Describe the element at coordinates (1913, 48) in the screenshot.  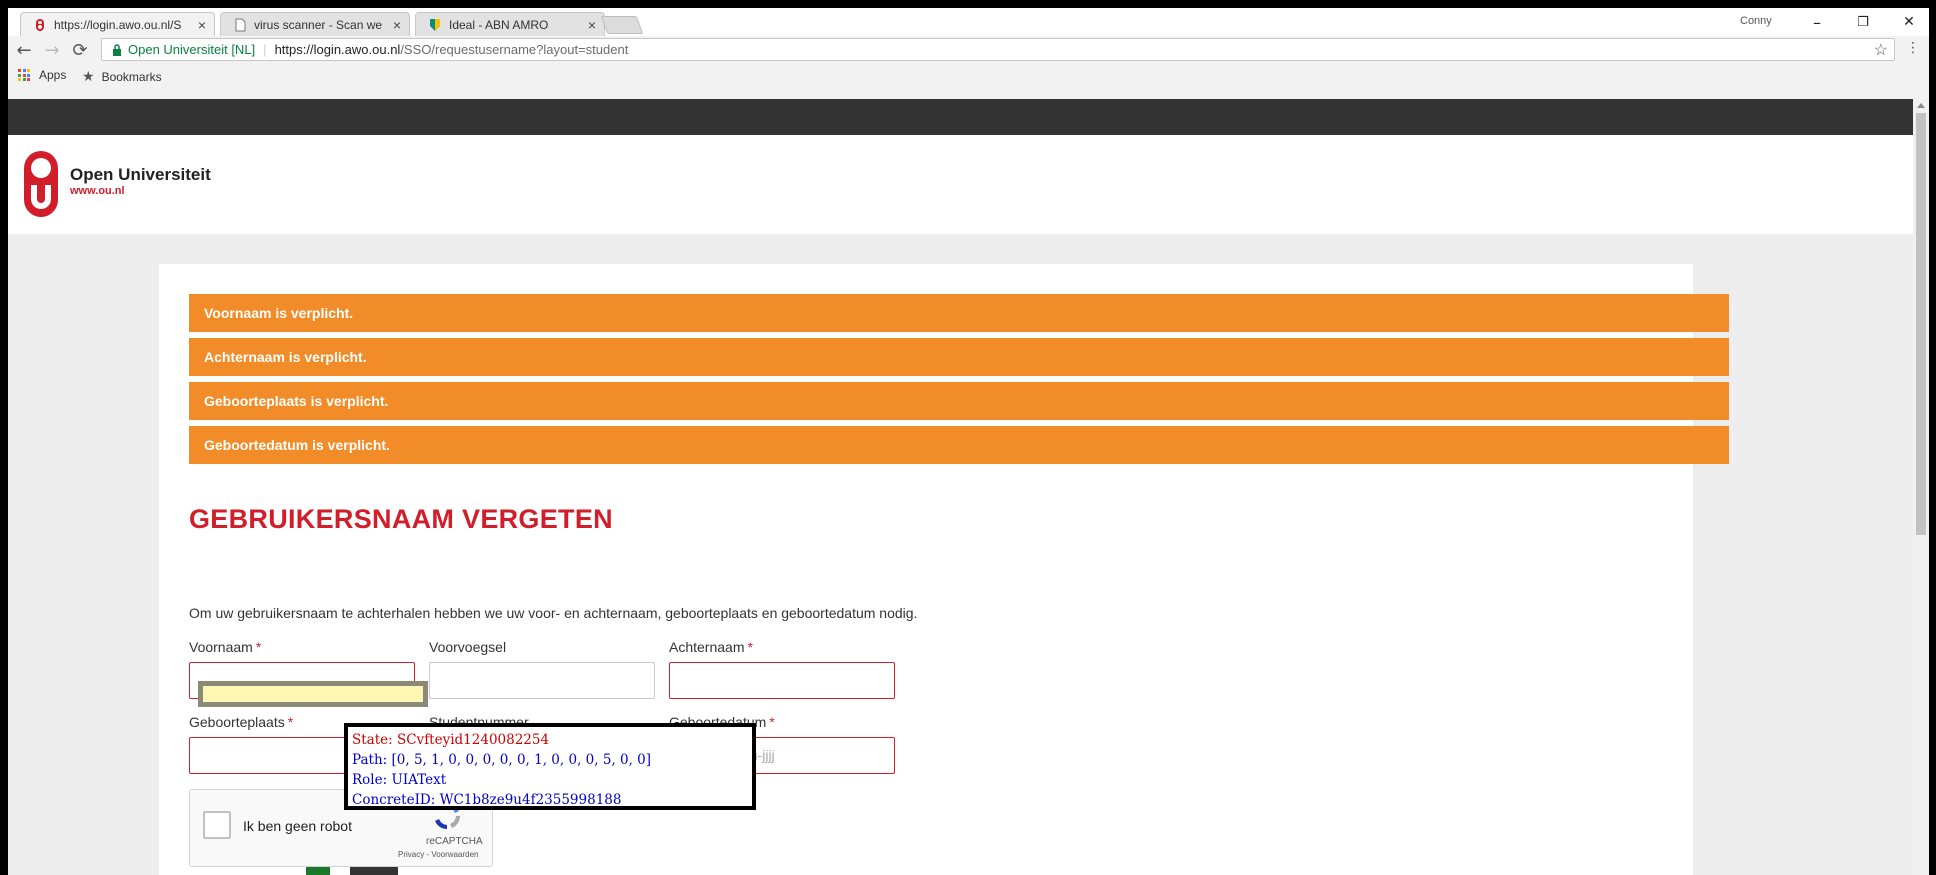
I see `browser-menu-icon: ⋮` at that location.